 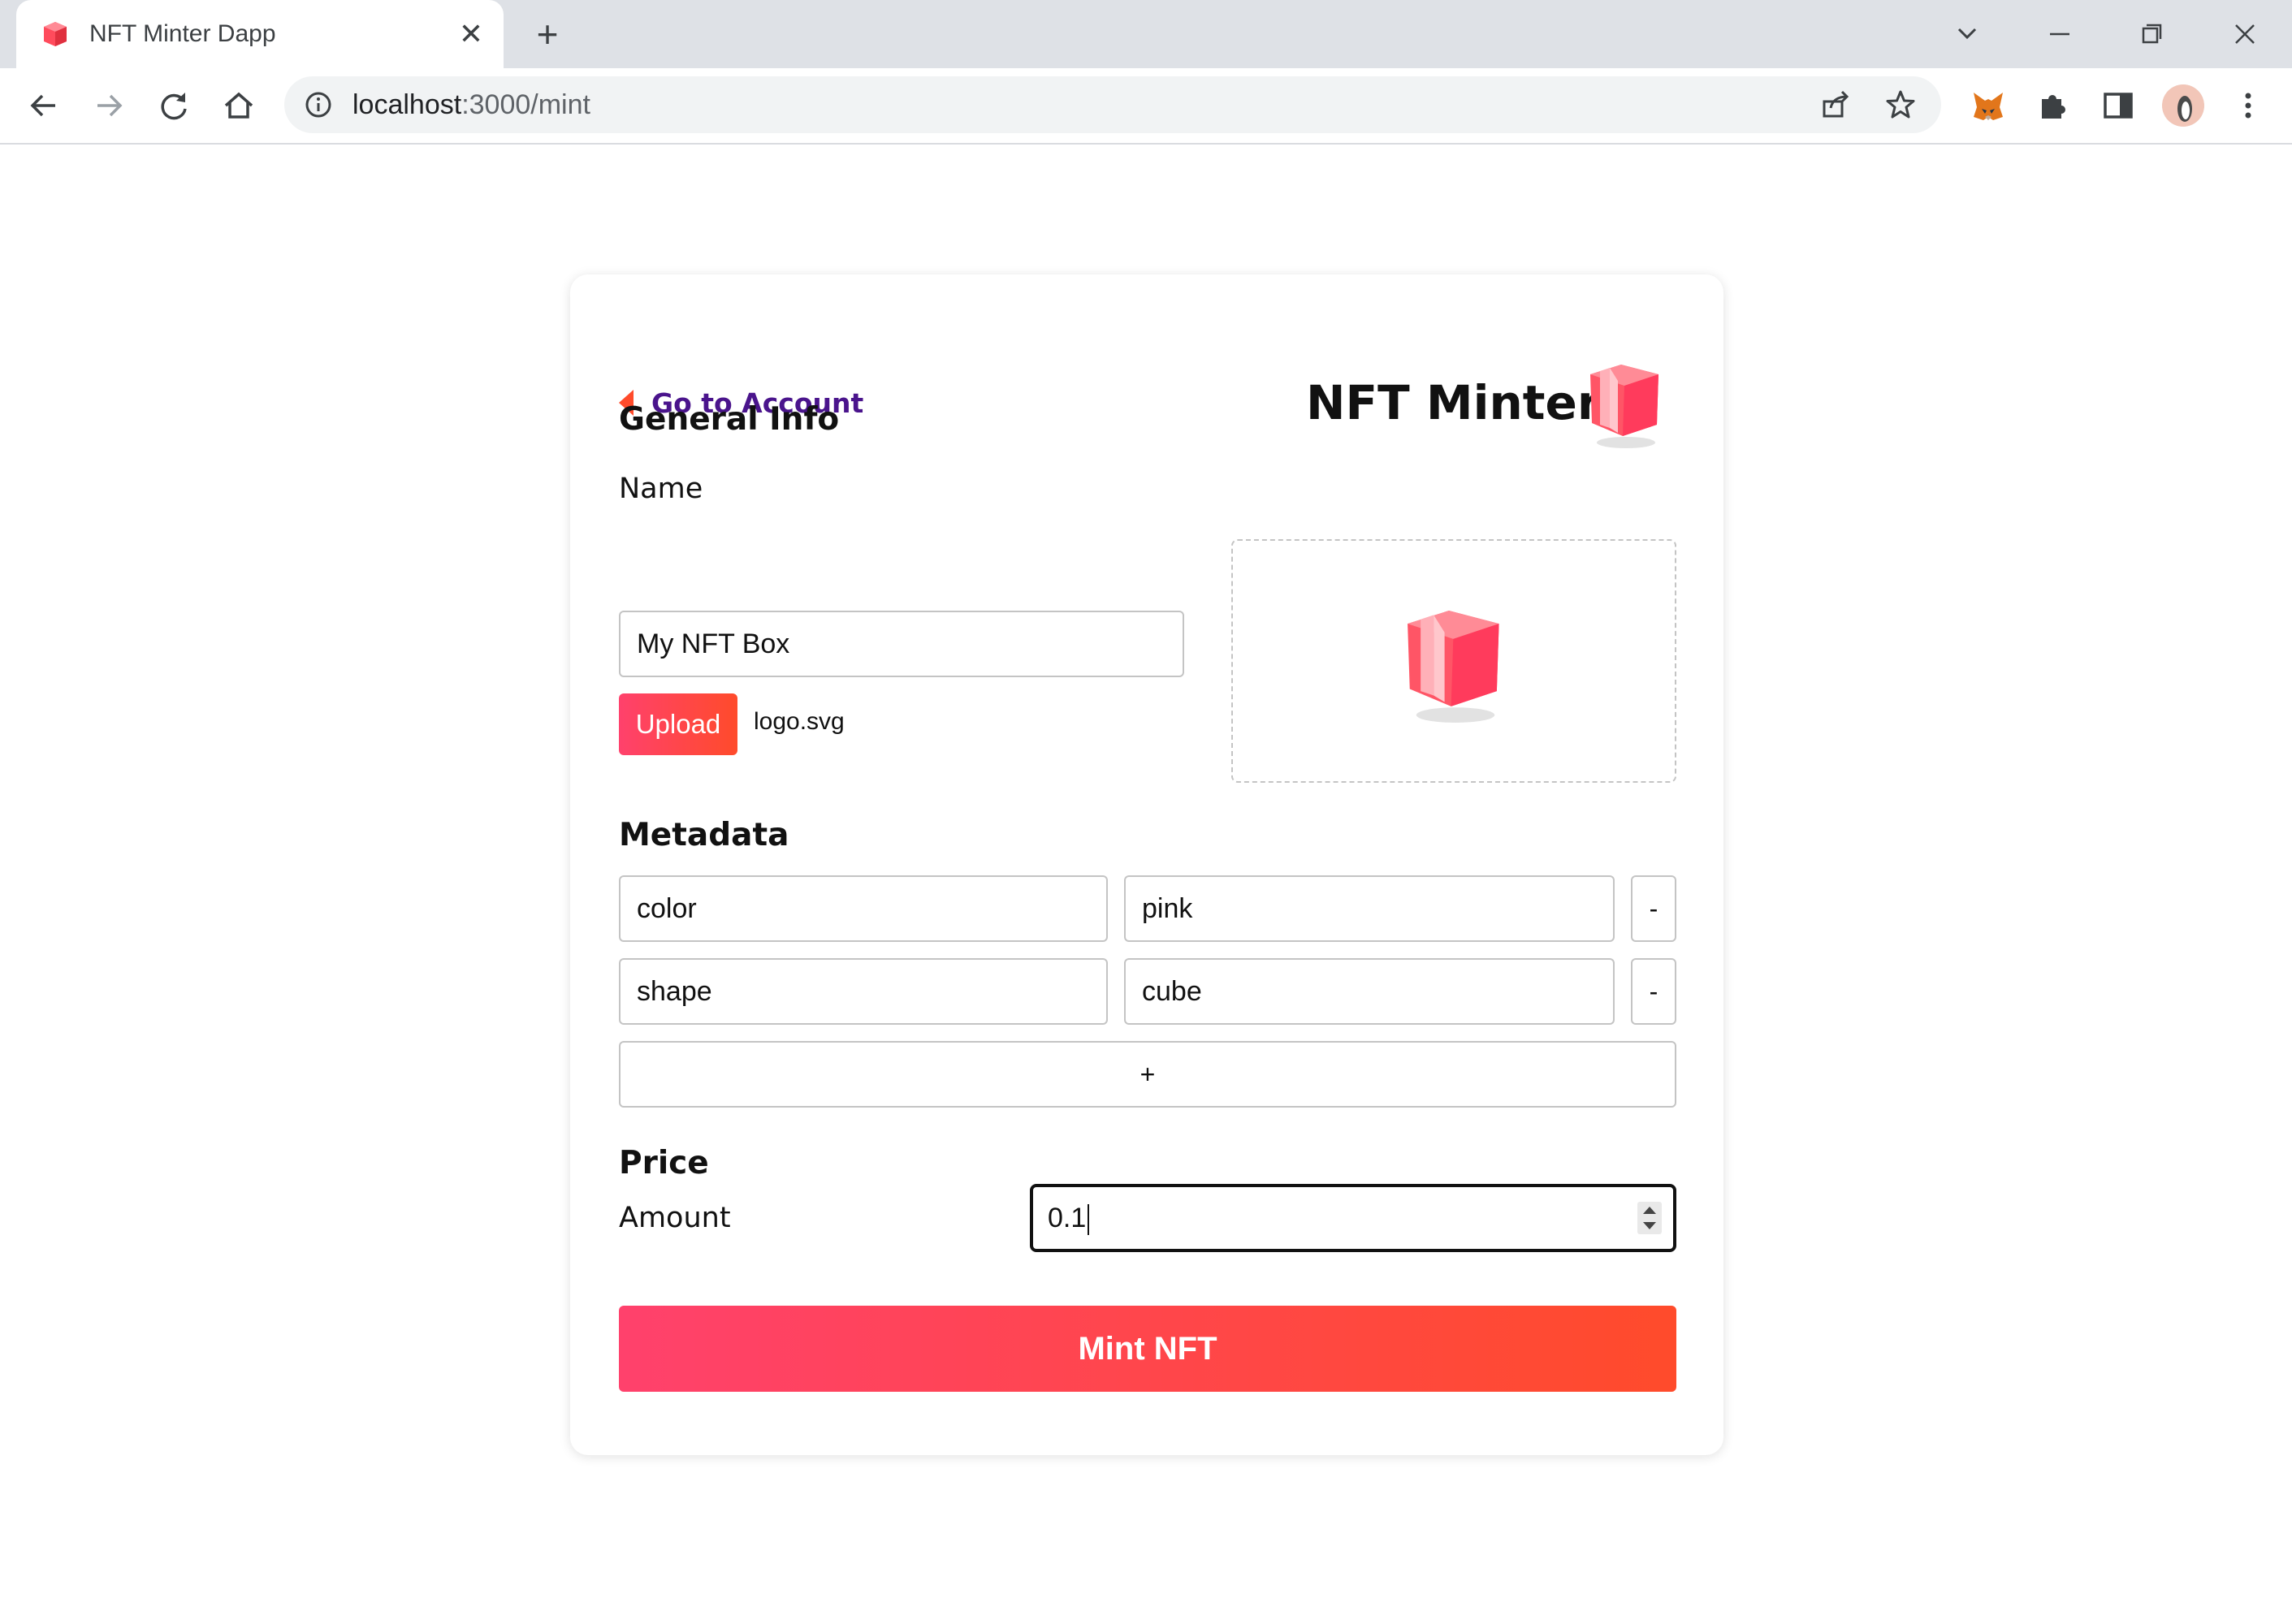 I want to click on address-bar: localhost:3000/mint, so click(x=1112, y=105).